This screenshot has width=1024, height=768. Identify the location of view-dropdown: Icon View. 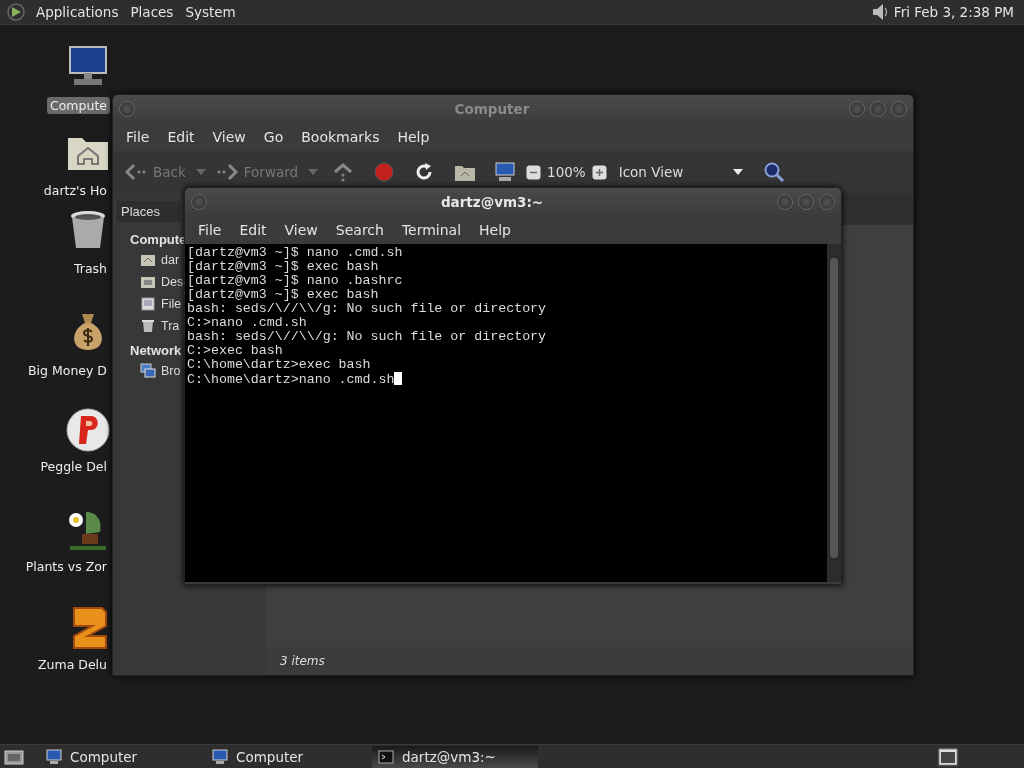
(681, 172).